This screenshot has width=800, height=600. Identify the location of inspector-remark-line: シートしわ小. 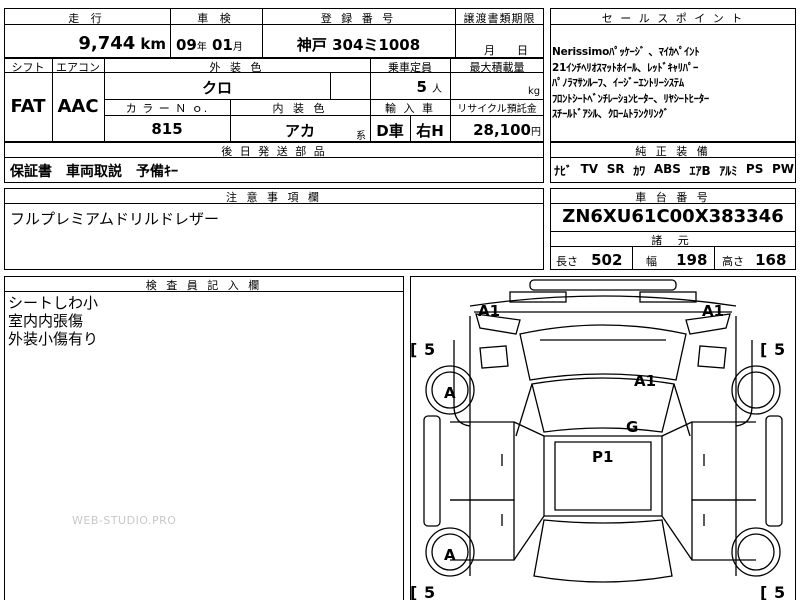
(53, 303).